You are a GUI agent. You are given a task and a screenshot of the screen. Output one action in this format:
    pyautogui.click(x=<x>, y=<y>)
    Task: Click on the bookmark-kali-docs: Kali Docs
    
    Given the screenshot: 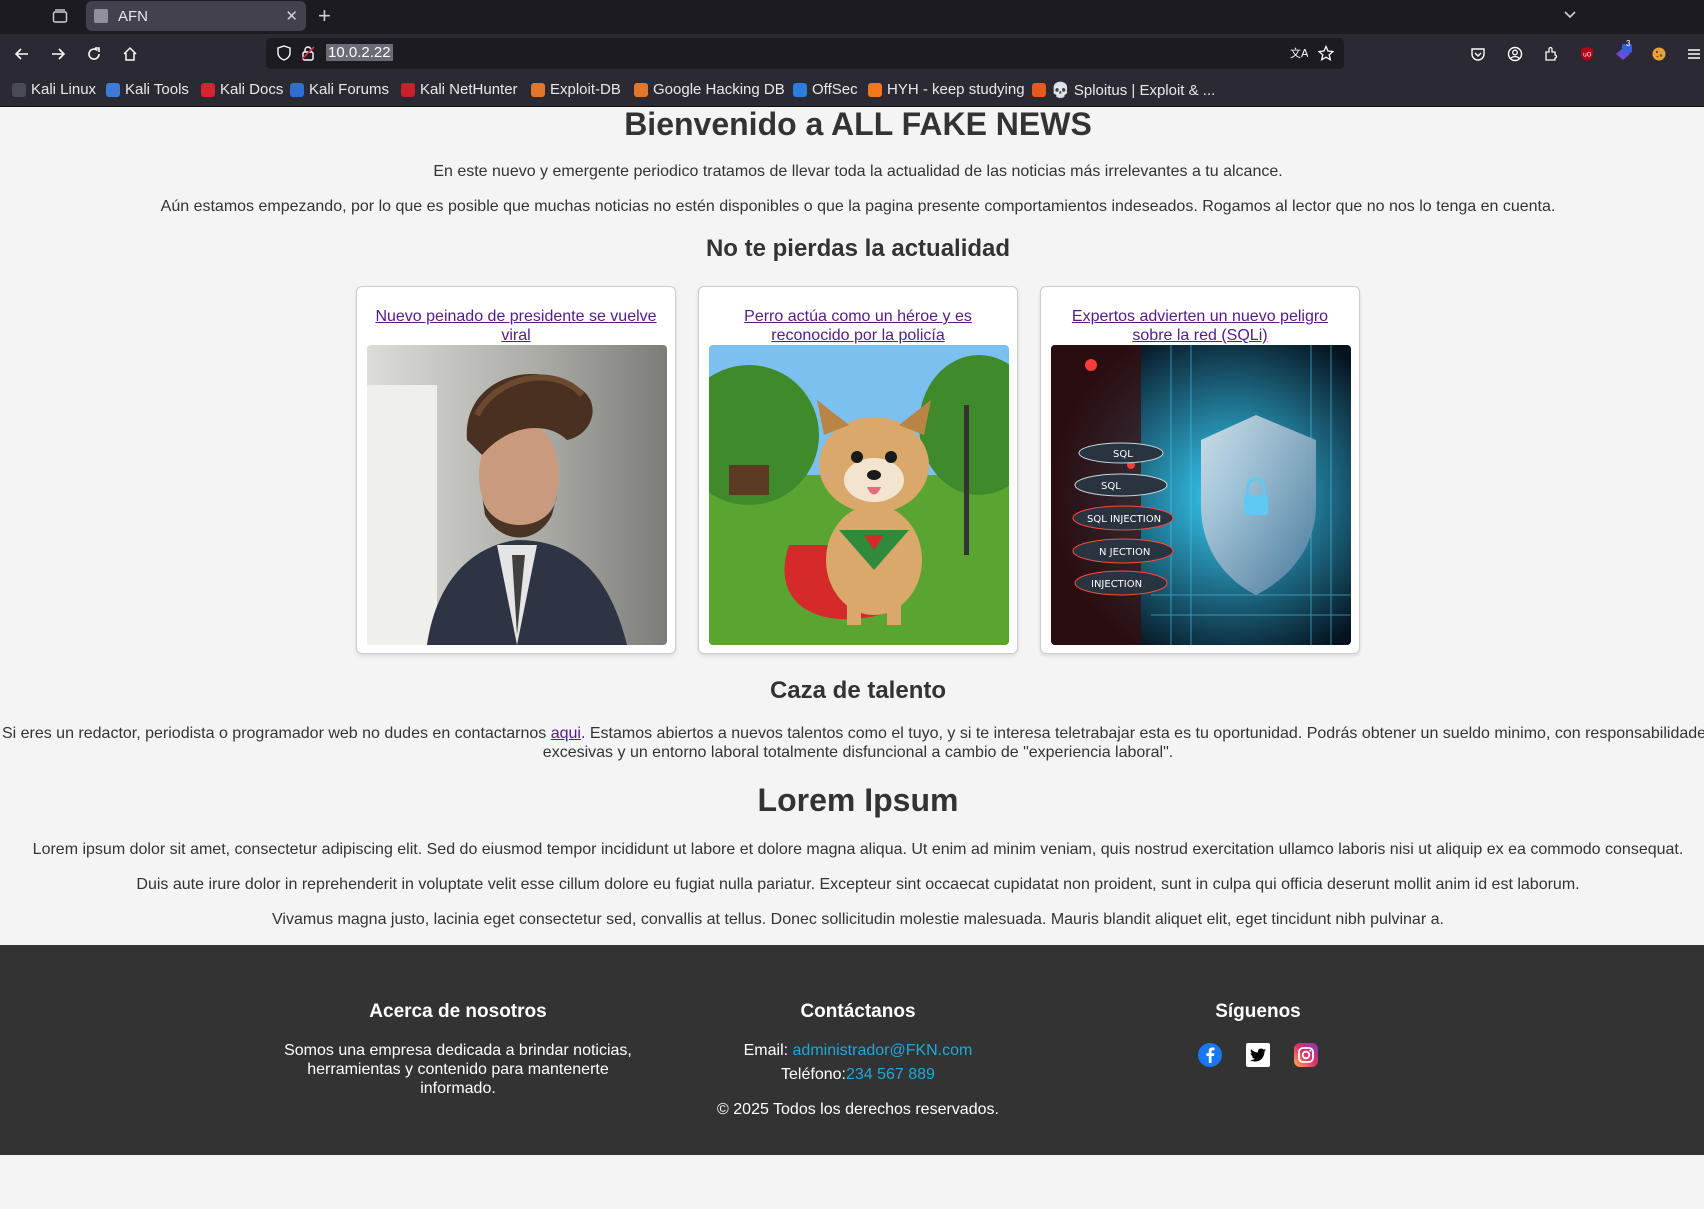 What is the action you would take?
    pyautogui.click(x=242, y=89)
    